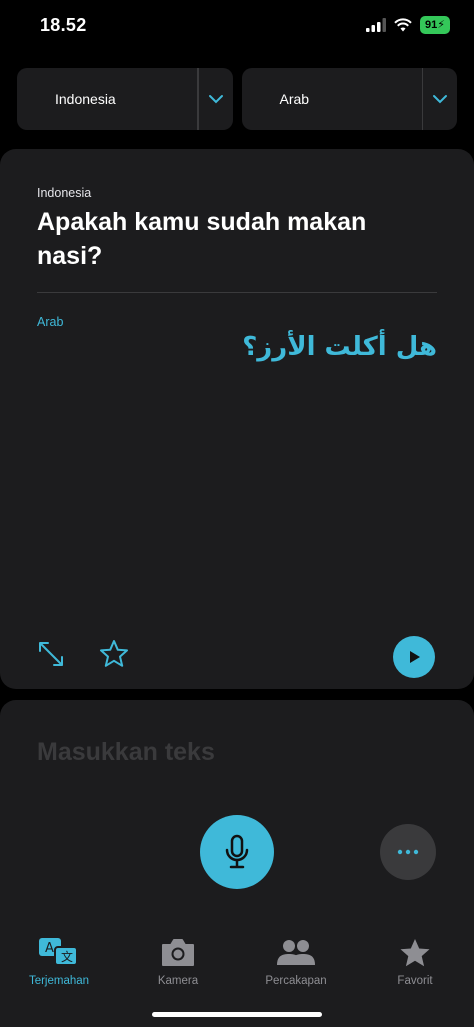  I want to click on text-input: Masukkan teks, so click(126, 752).